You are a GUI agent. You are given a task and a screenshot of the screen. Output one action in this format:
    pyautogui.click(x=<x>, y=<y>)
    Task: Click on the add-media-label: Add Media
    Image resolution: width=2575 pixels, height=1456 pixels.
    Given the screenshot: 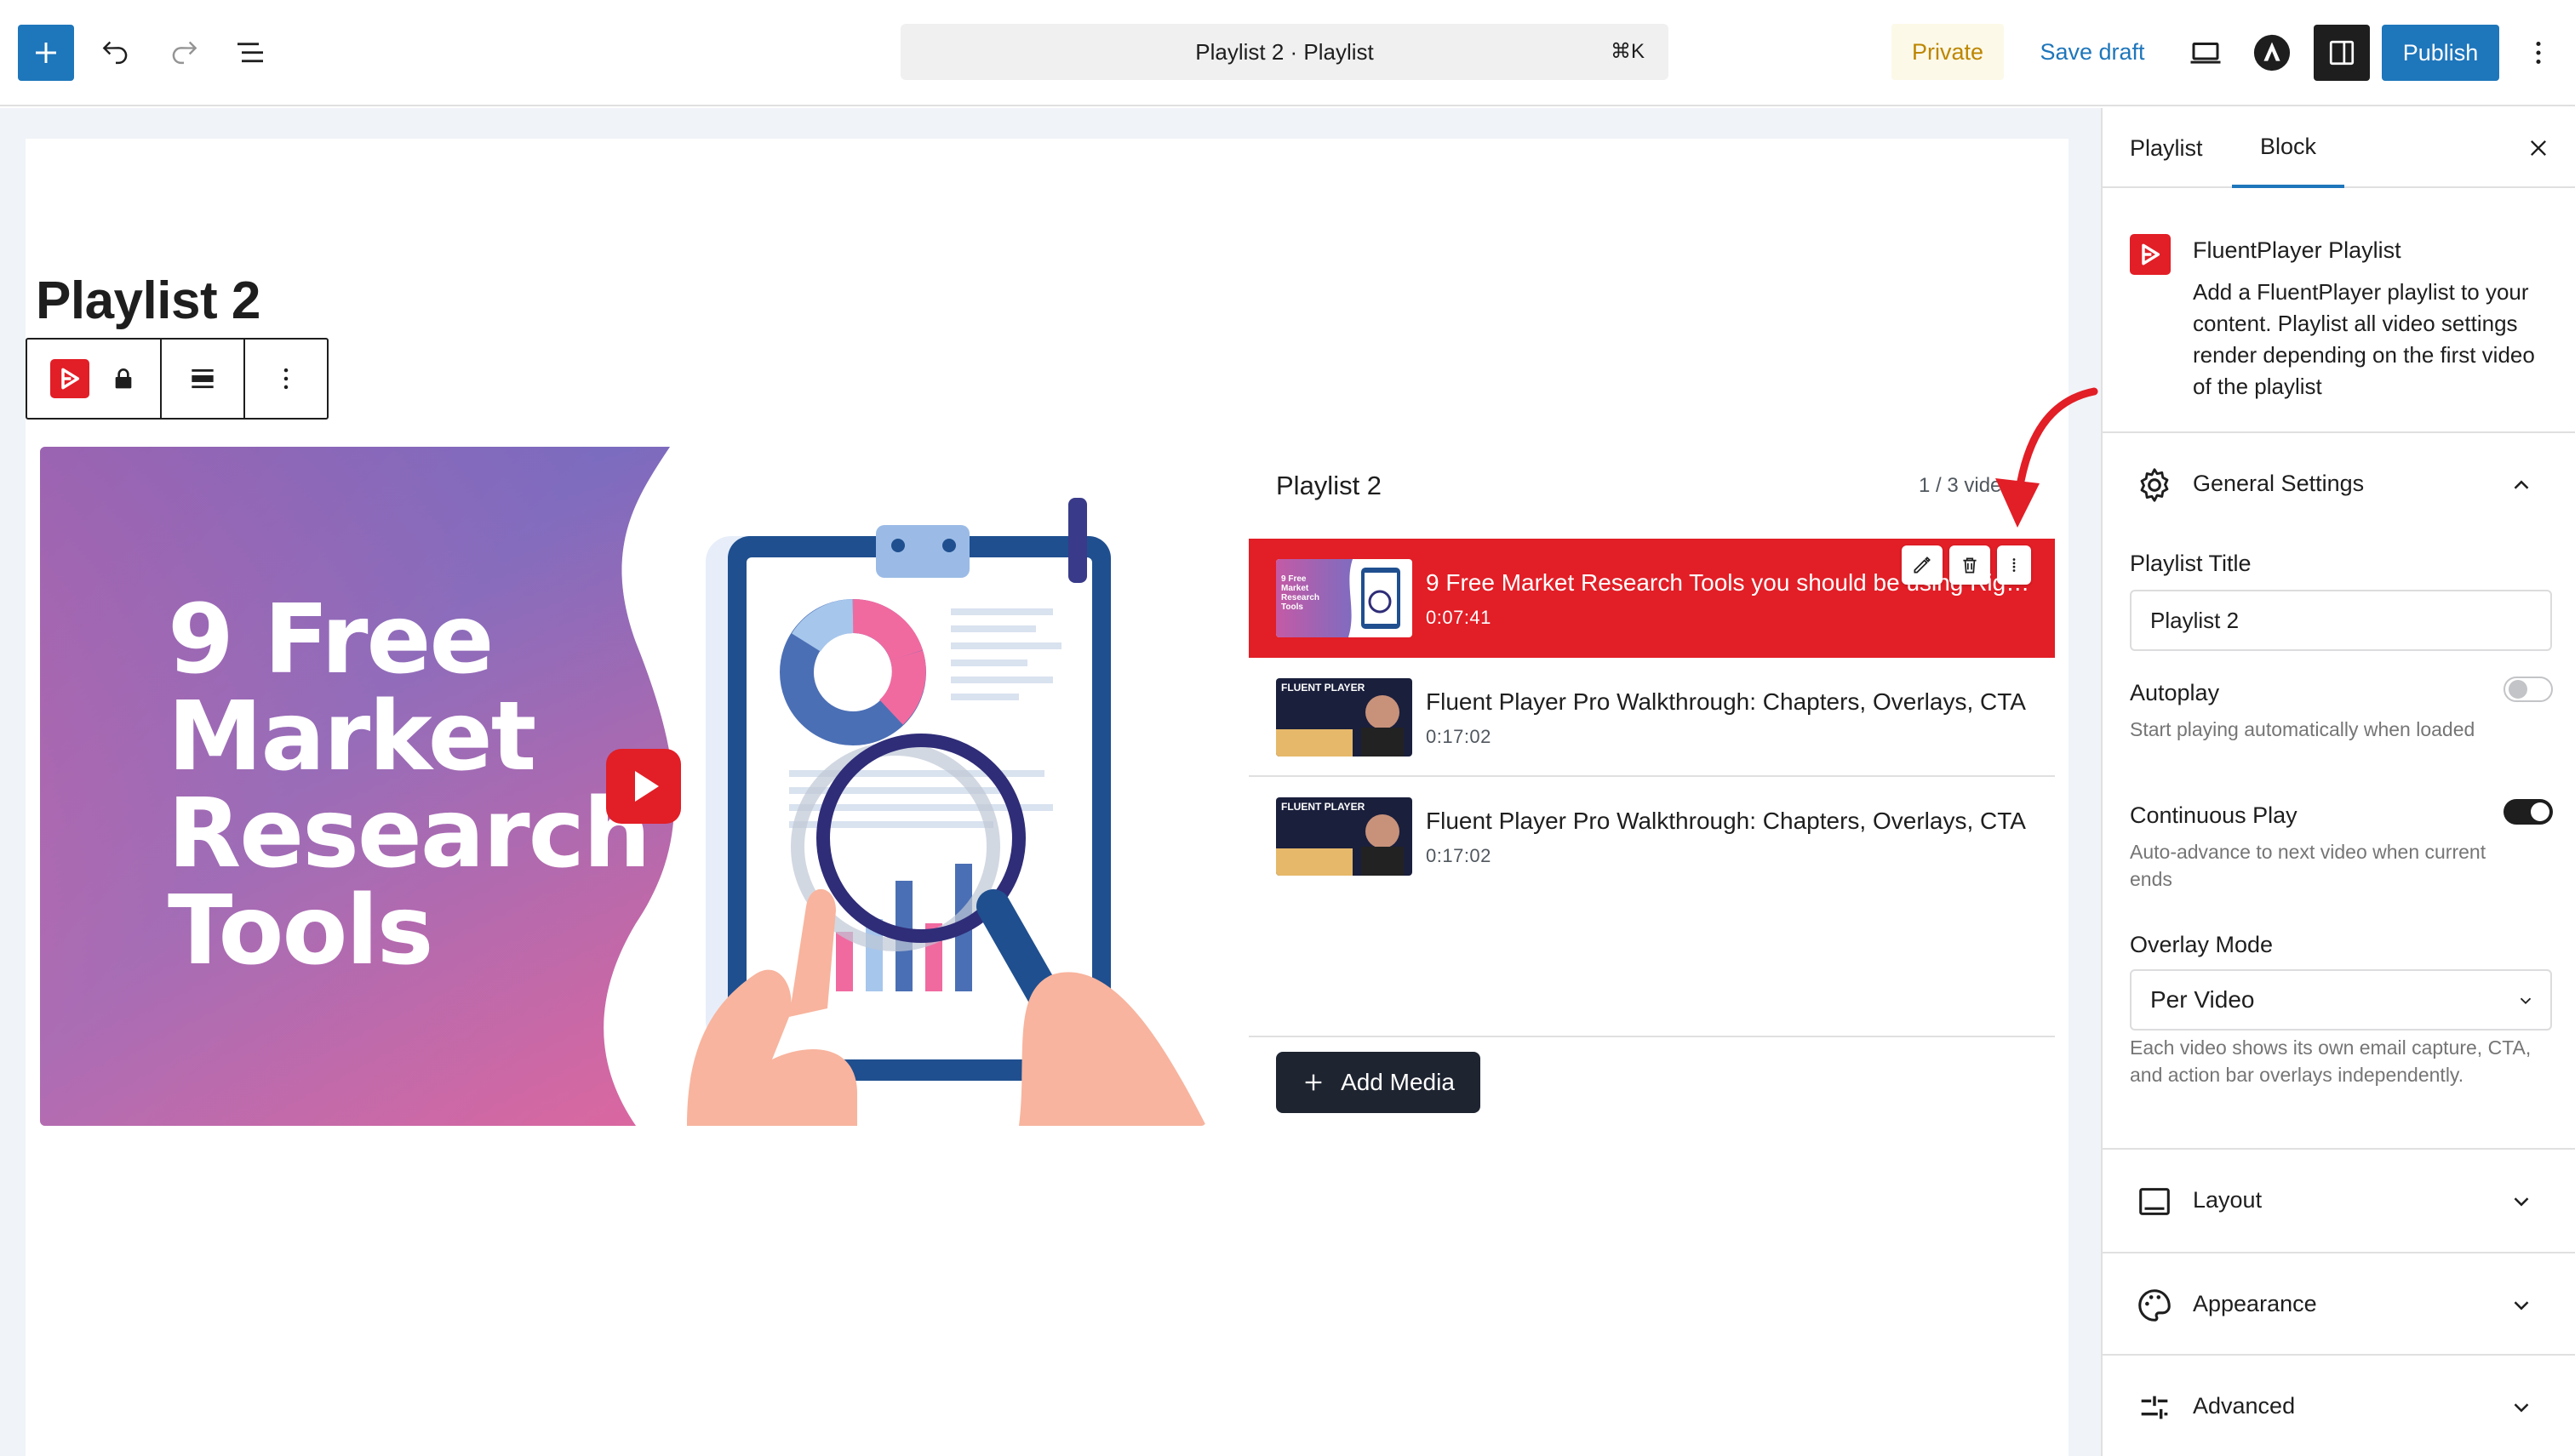 What is the action you would take?
    pyautogui.click(x=1398, y=1082)
    